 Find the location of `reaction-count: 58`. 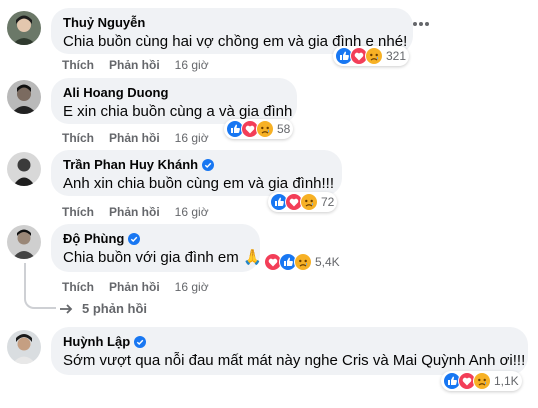

reaction-count: 58 is located at coordinates (284, 129).